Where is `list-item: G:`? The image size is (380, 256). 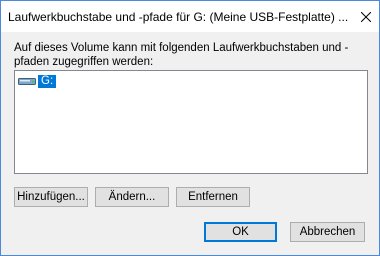 list-item: G: is located at coordinates (37, 81).